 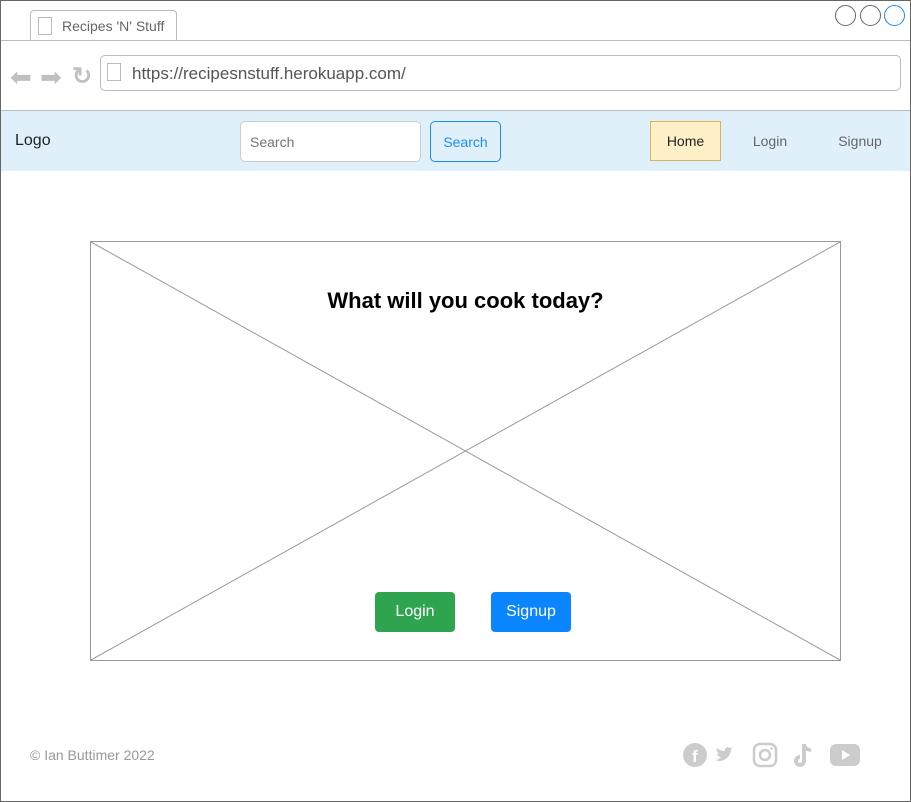 What do you see at coordinates (415, 612) in the screenshot?
I see `hero-login-button: Login` at bounding box center [415, 612].